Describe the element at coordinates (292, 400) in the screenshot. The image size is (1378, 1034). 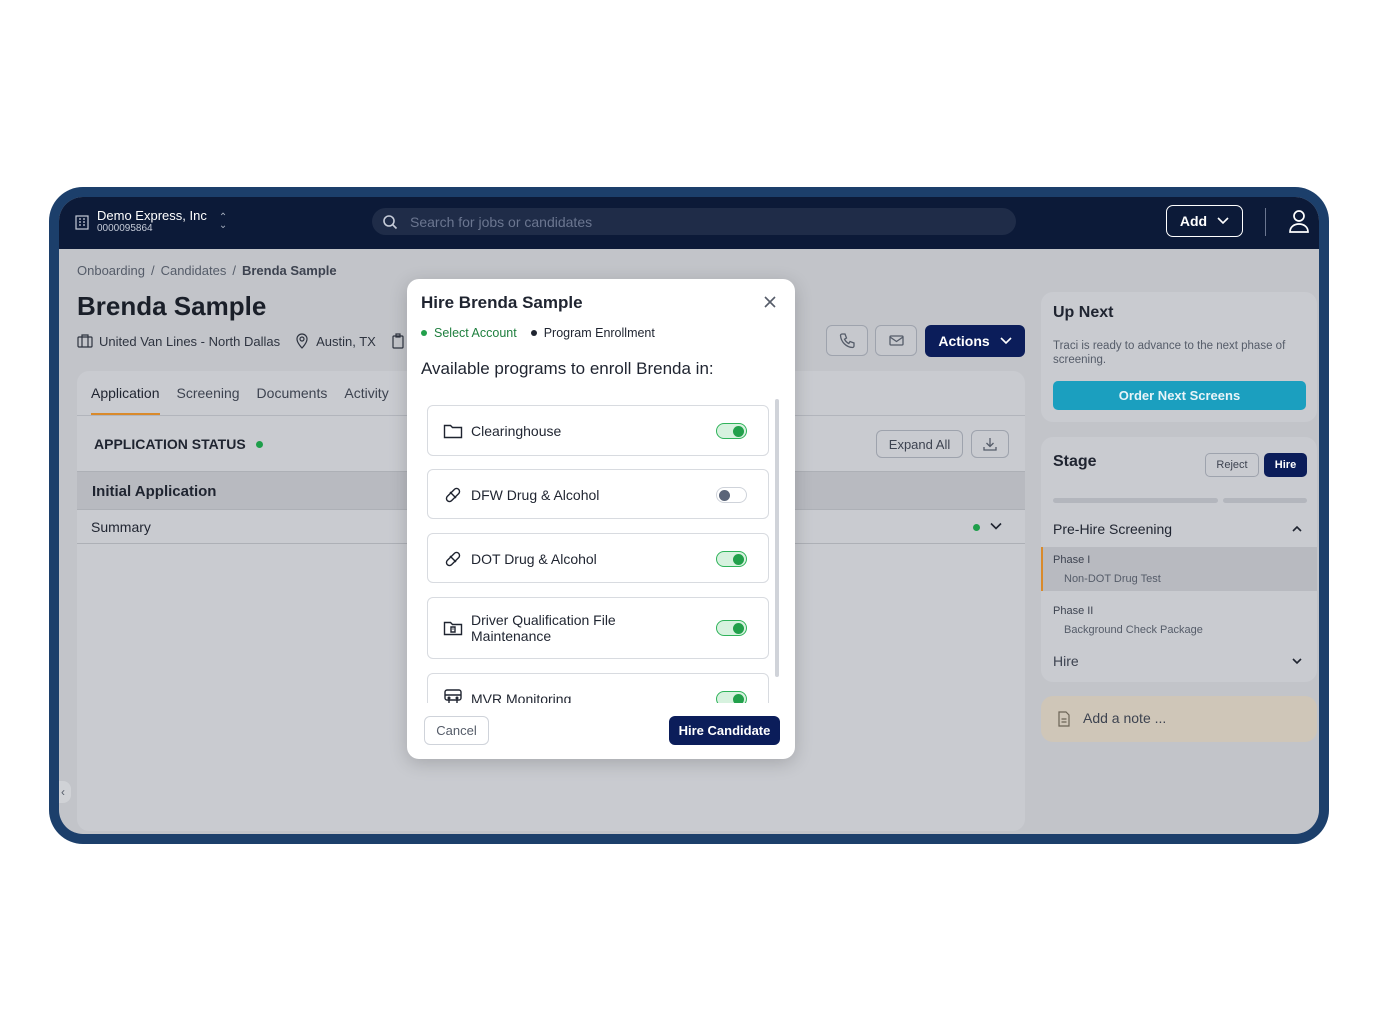
I see `tab-documents: Documents` at that location.